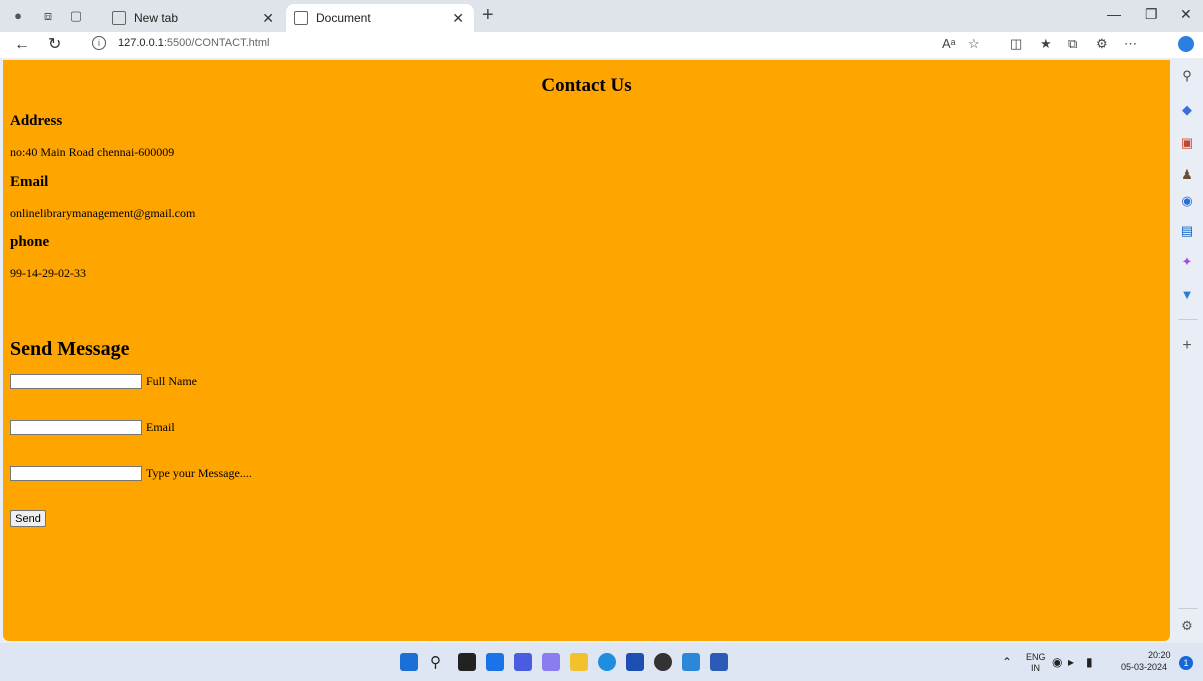 The height and width of the screenshot is (681, 1203). I want to click on microsoft365-icon: ◉, so click(1187, 201).